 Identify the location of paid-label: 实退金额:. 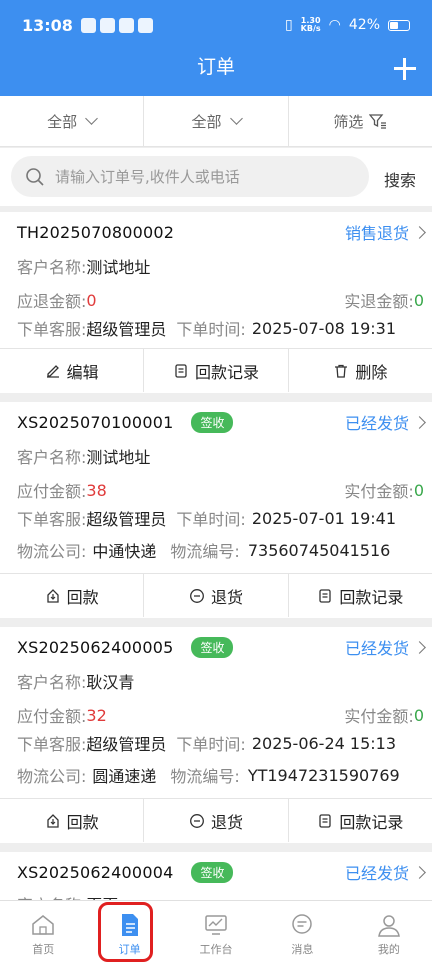
(379, 301).